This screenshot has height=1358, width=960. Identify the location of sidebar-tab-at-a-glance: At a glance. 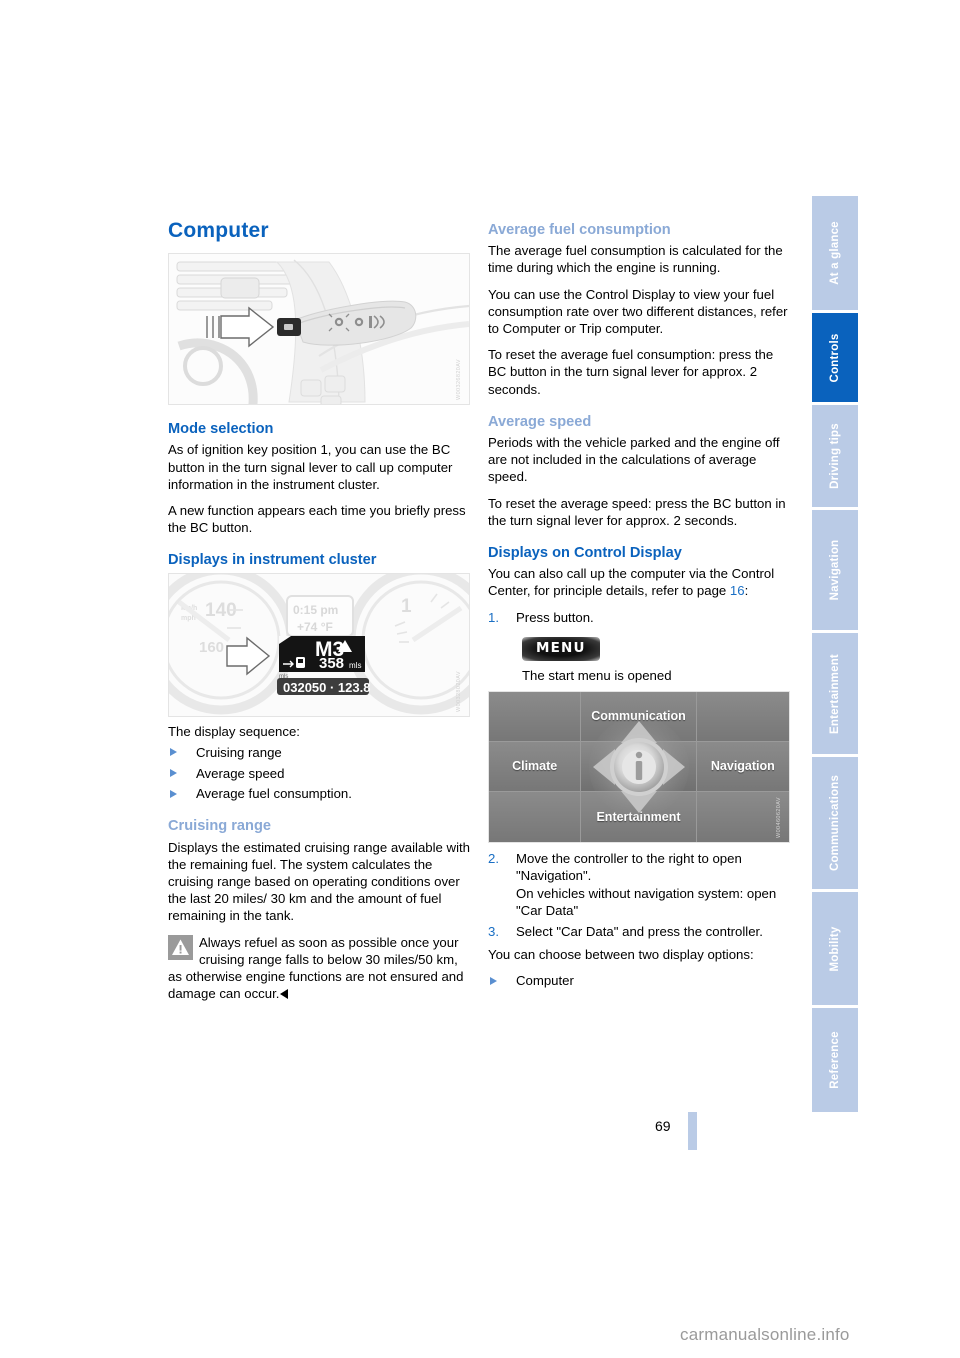
(835, 255).